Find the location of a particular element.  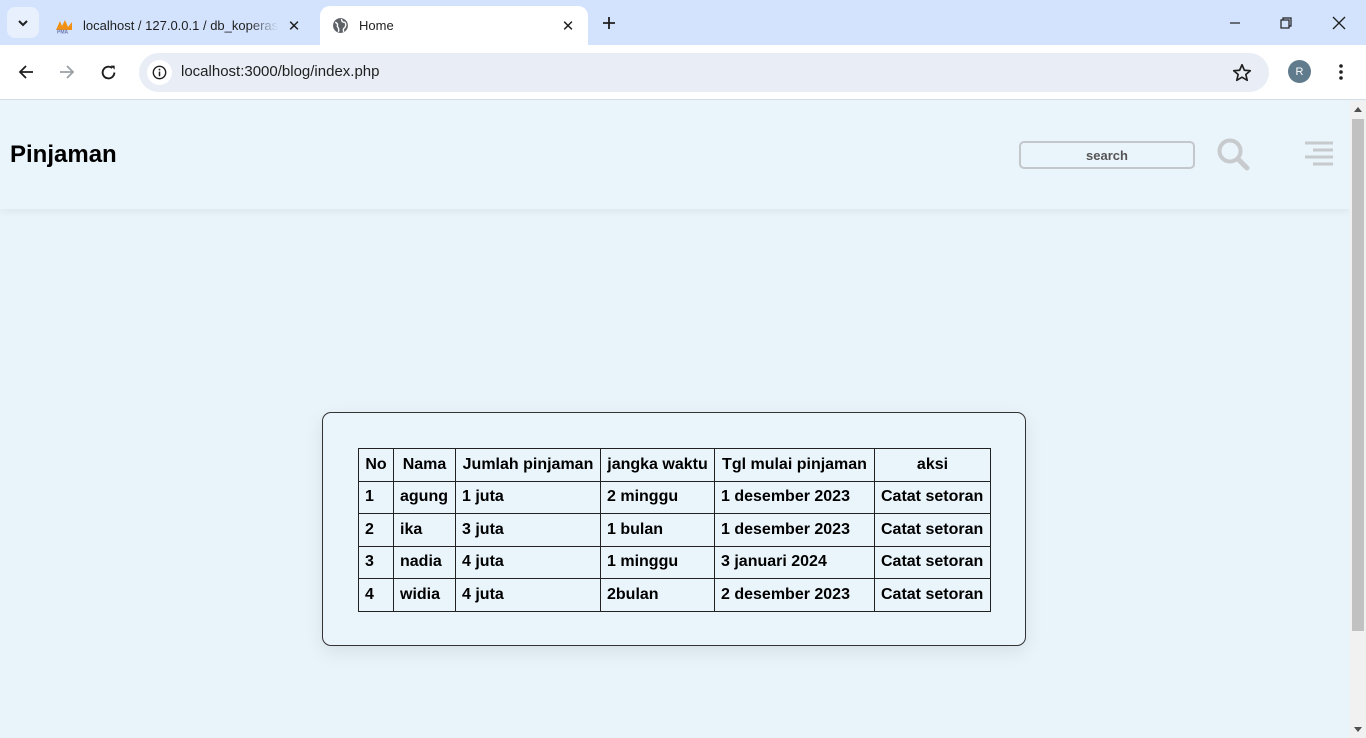

cell-no: 2 is located at coordinates (376, 530).